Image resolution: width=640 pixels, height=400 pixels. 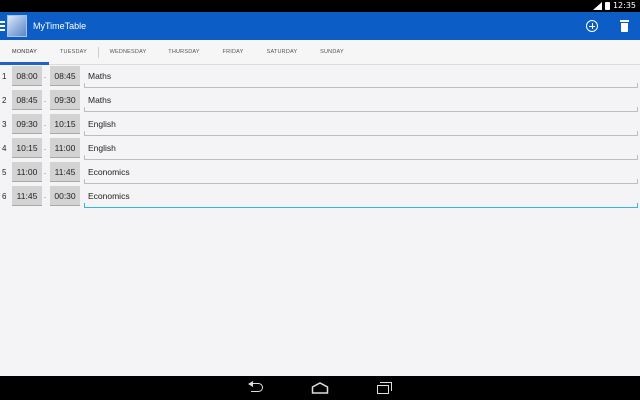 I want to click on lesson-number: 4, so click(x=4, y=148).